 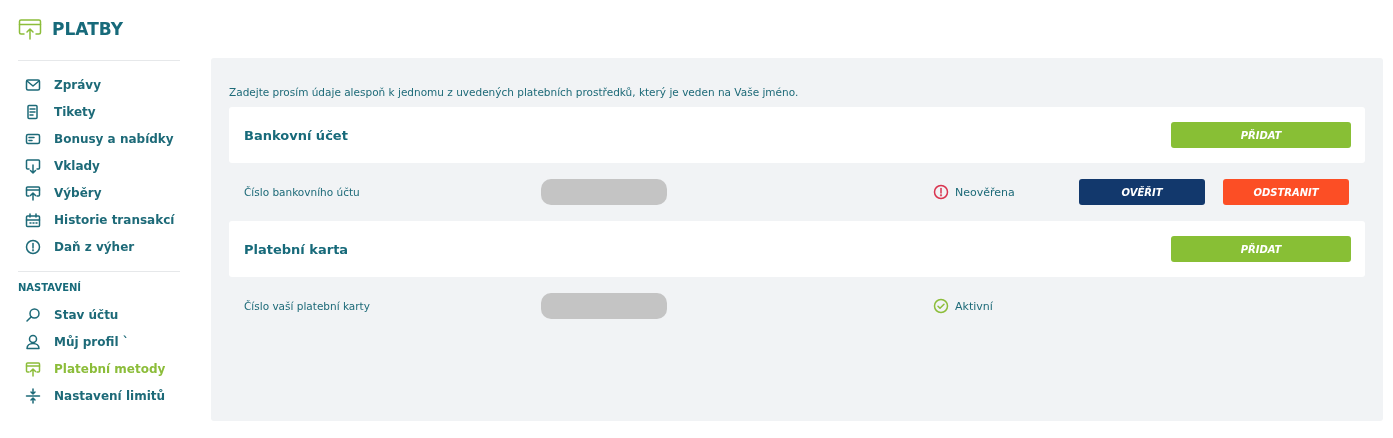 I want to click on sidebar-item: Nastavení limitů, so click(x=99, y=395).